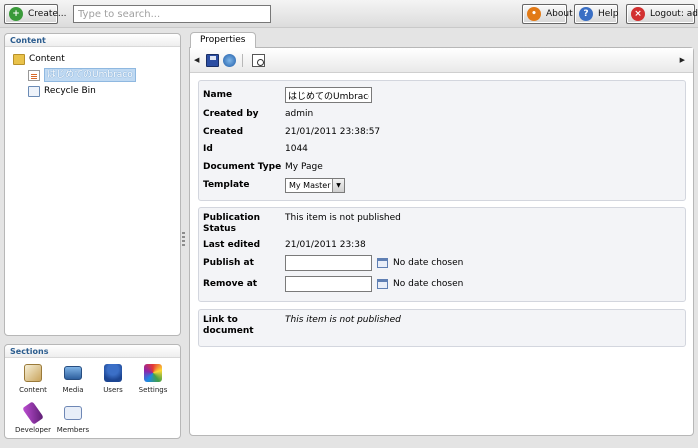 The height and width of the screenshot is (448, 698). Describe the element at coordinates (73, 383) in the screenshot. I see `section-media: Media` at that location.